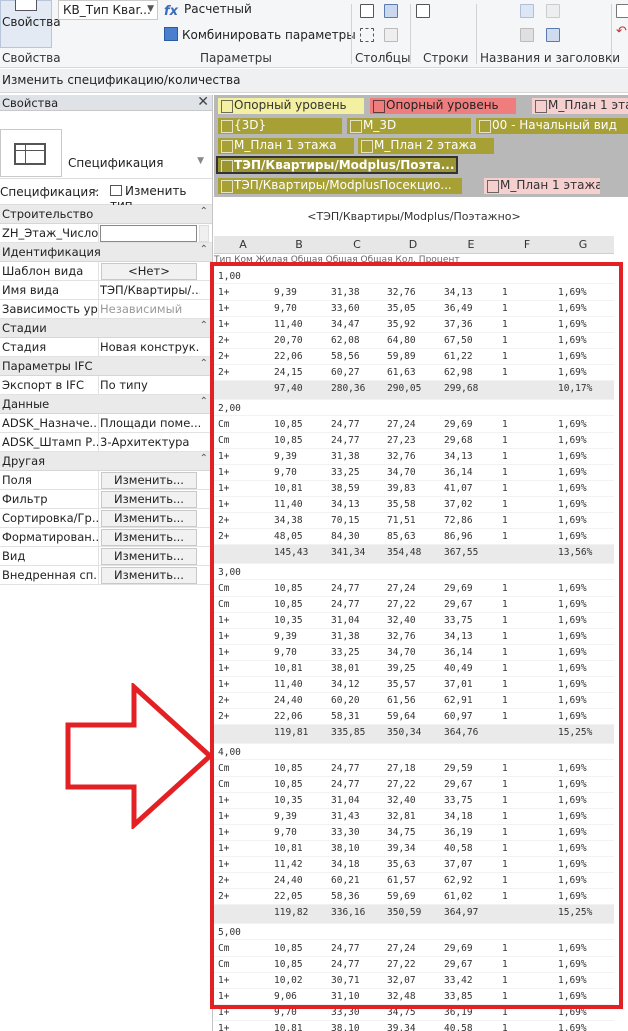 This screenshot has width=628, height=1031. Describe the element at coordinates (401, 372) in the screenshot. I see `cell-d: 61,63` at that location.